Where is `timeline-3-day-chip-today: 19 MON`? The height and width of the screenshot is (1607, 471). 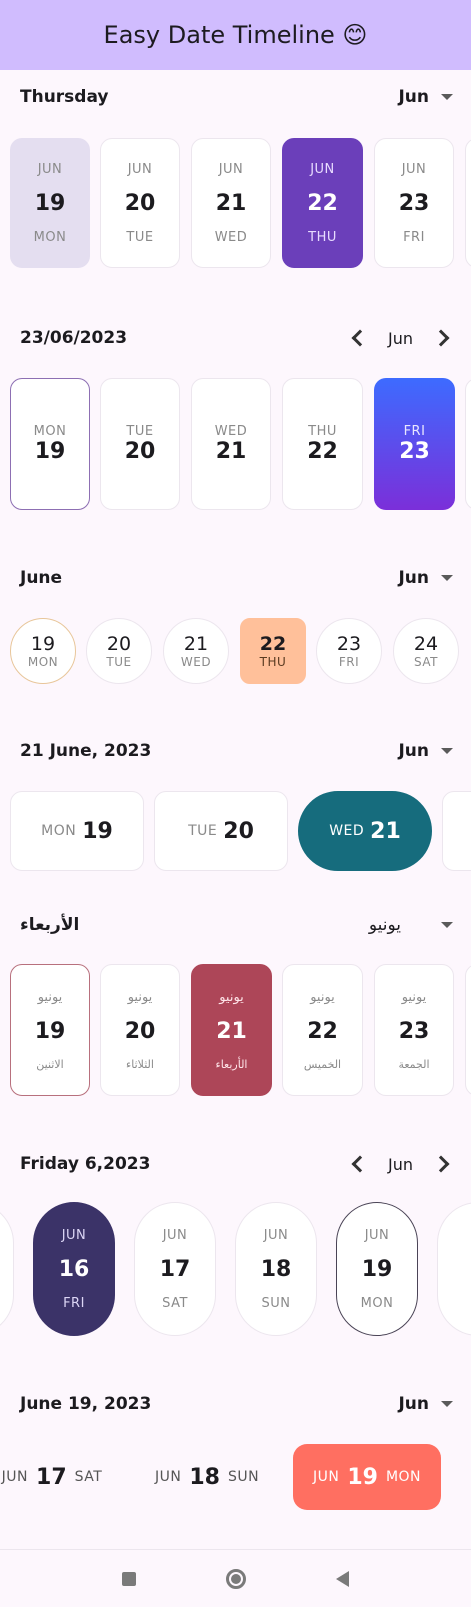 timeline-3-day-chip-today: 19 MON is located at coordinates (43, 651).